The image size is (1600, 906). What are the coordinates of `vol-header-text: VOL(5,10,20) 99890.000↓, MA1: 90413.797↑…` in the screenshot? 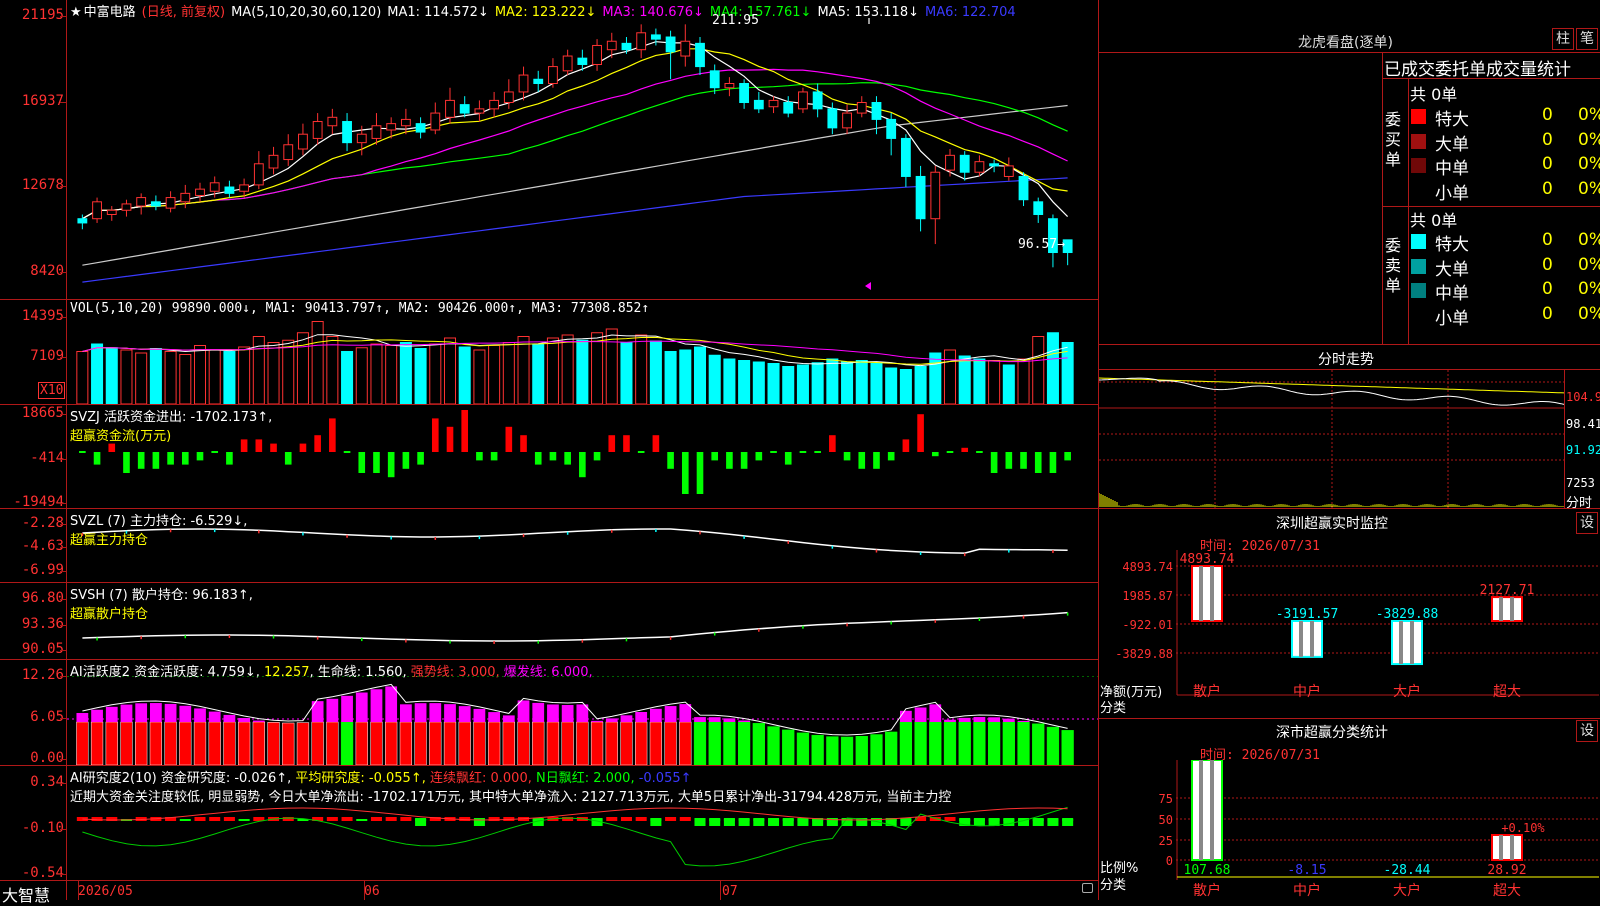 It's located at (360, 308).